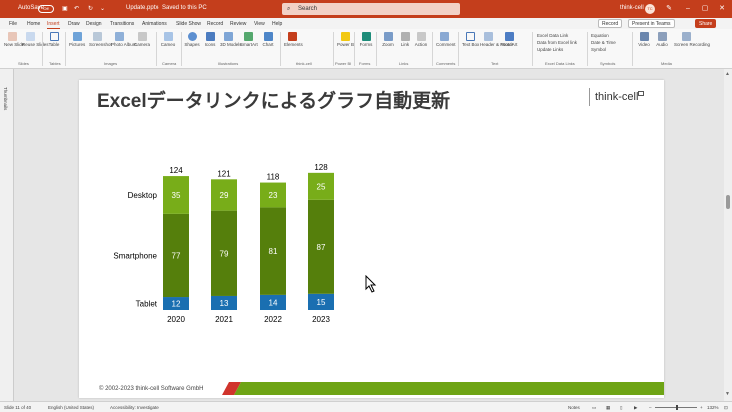 This screenshot has height=412, width=732. What do you see at coordinates (122, 24) in the screenshot?
I see `tab-transitions: Transitions` at bounding box center [122, 24].